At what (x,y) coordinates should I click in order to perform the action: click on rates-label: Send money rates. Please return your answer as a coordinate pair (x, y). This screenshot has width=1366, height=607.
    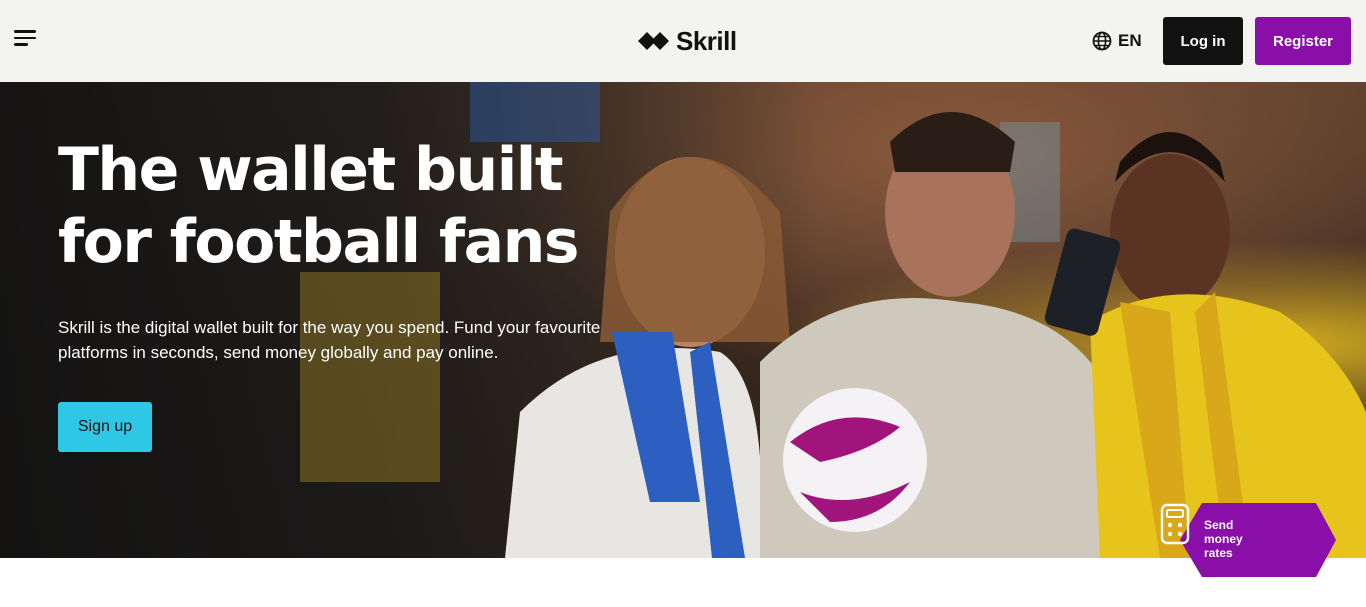
    Looking at the image, I should click on (1223, 539).